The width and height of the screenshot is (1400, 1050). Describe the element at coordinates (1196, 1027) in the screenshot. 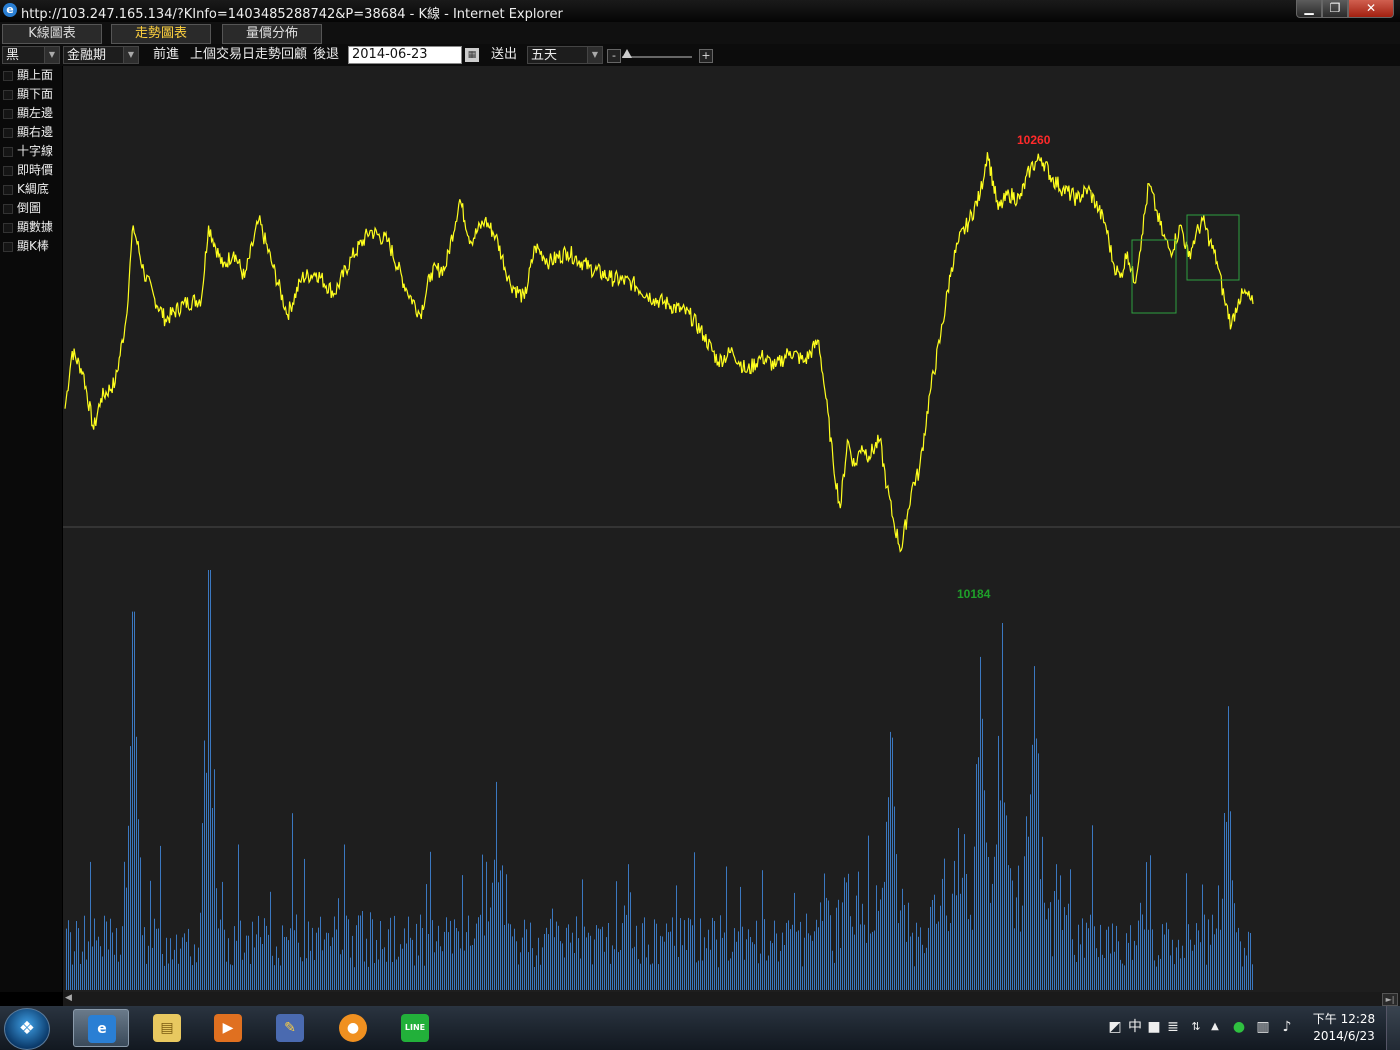

I see `ime-options-icon: ⇅` at that location.